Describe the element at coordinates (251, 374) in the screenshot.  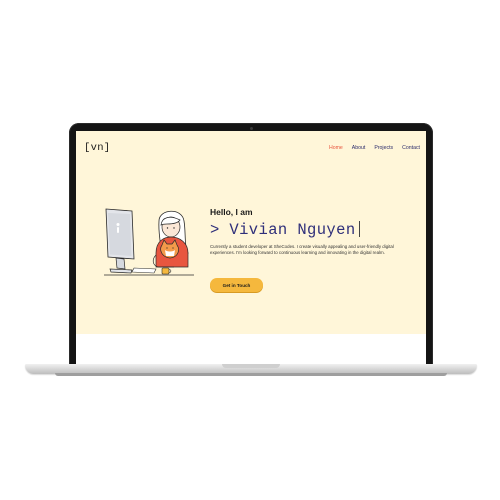
I see `laptop-base-shadow` at that location.